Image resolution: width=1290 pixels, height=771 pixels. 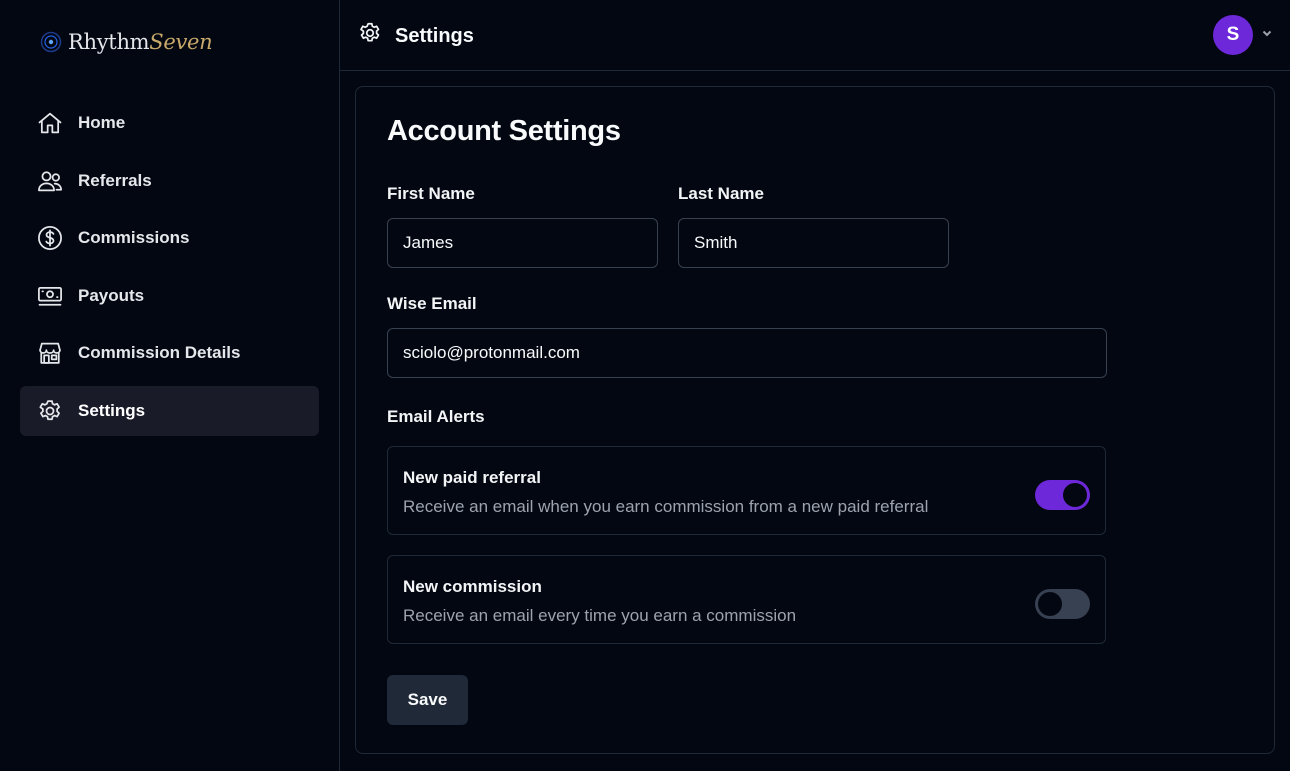 What do you see at coordinates (522, 243) in the screenshot?
I see `first-name-field` at bounding box center [522, 243].